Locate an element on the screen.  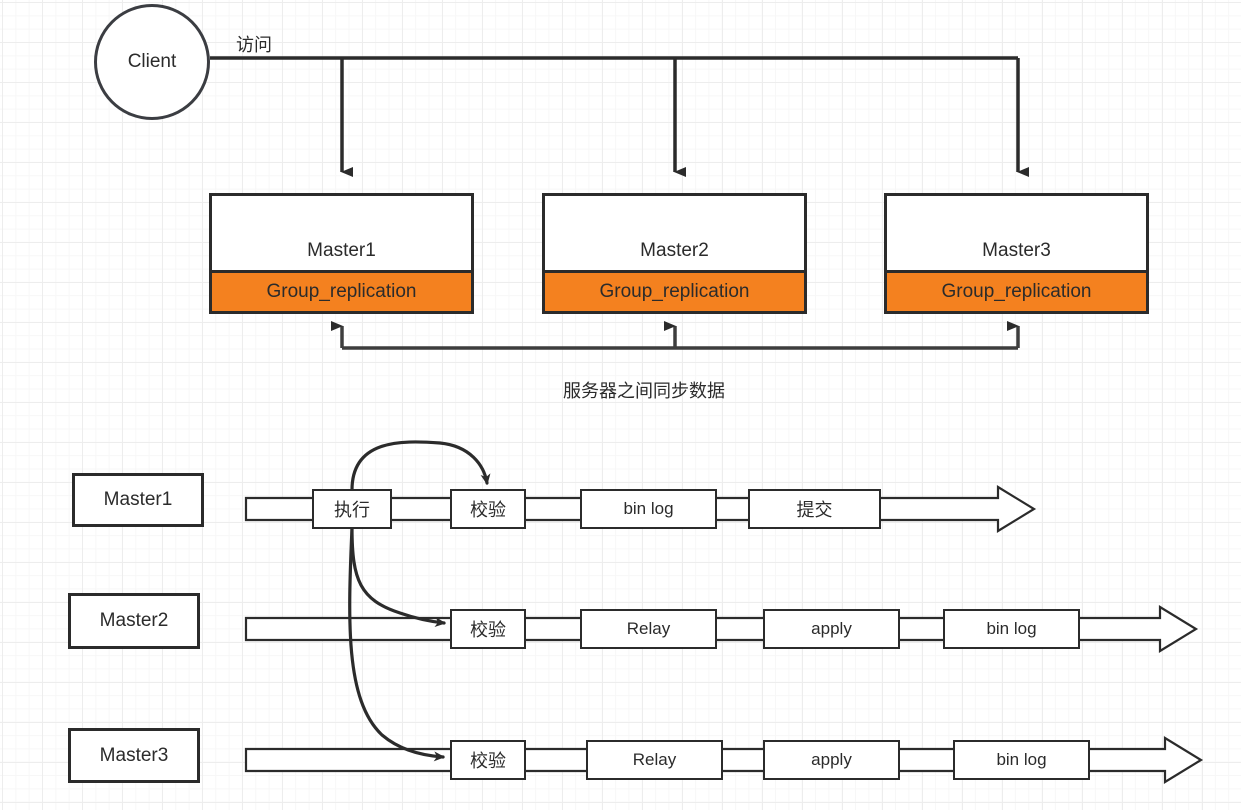
access-label: 访问 is located at coordinates (254, 45).